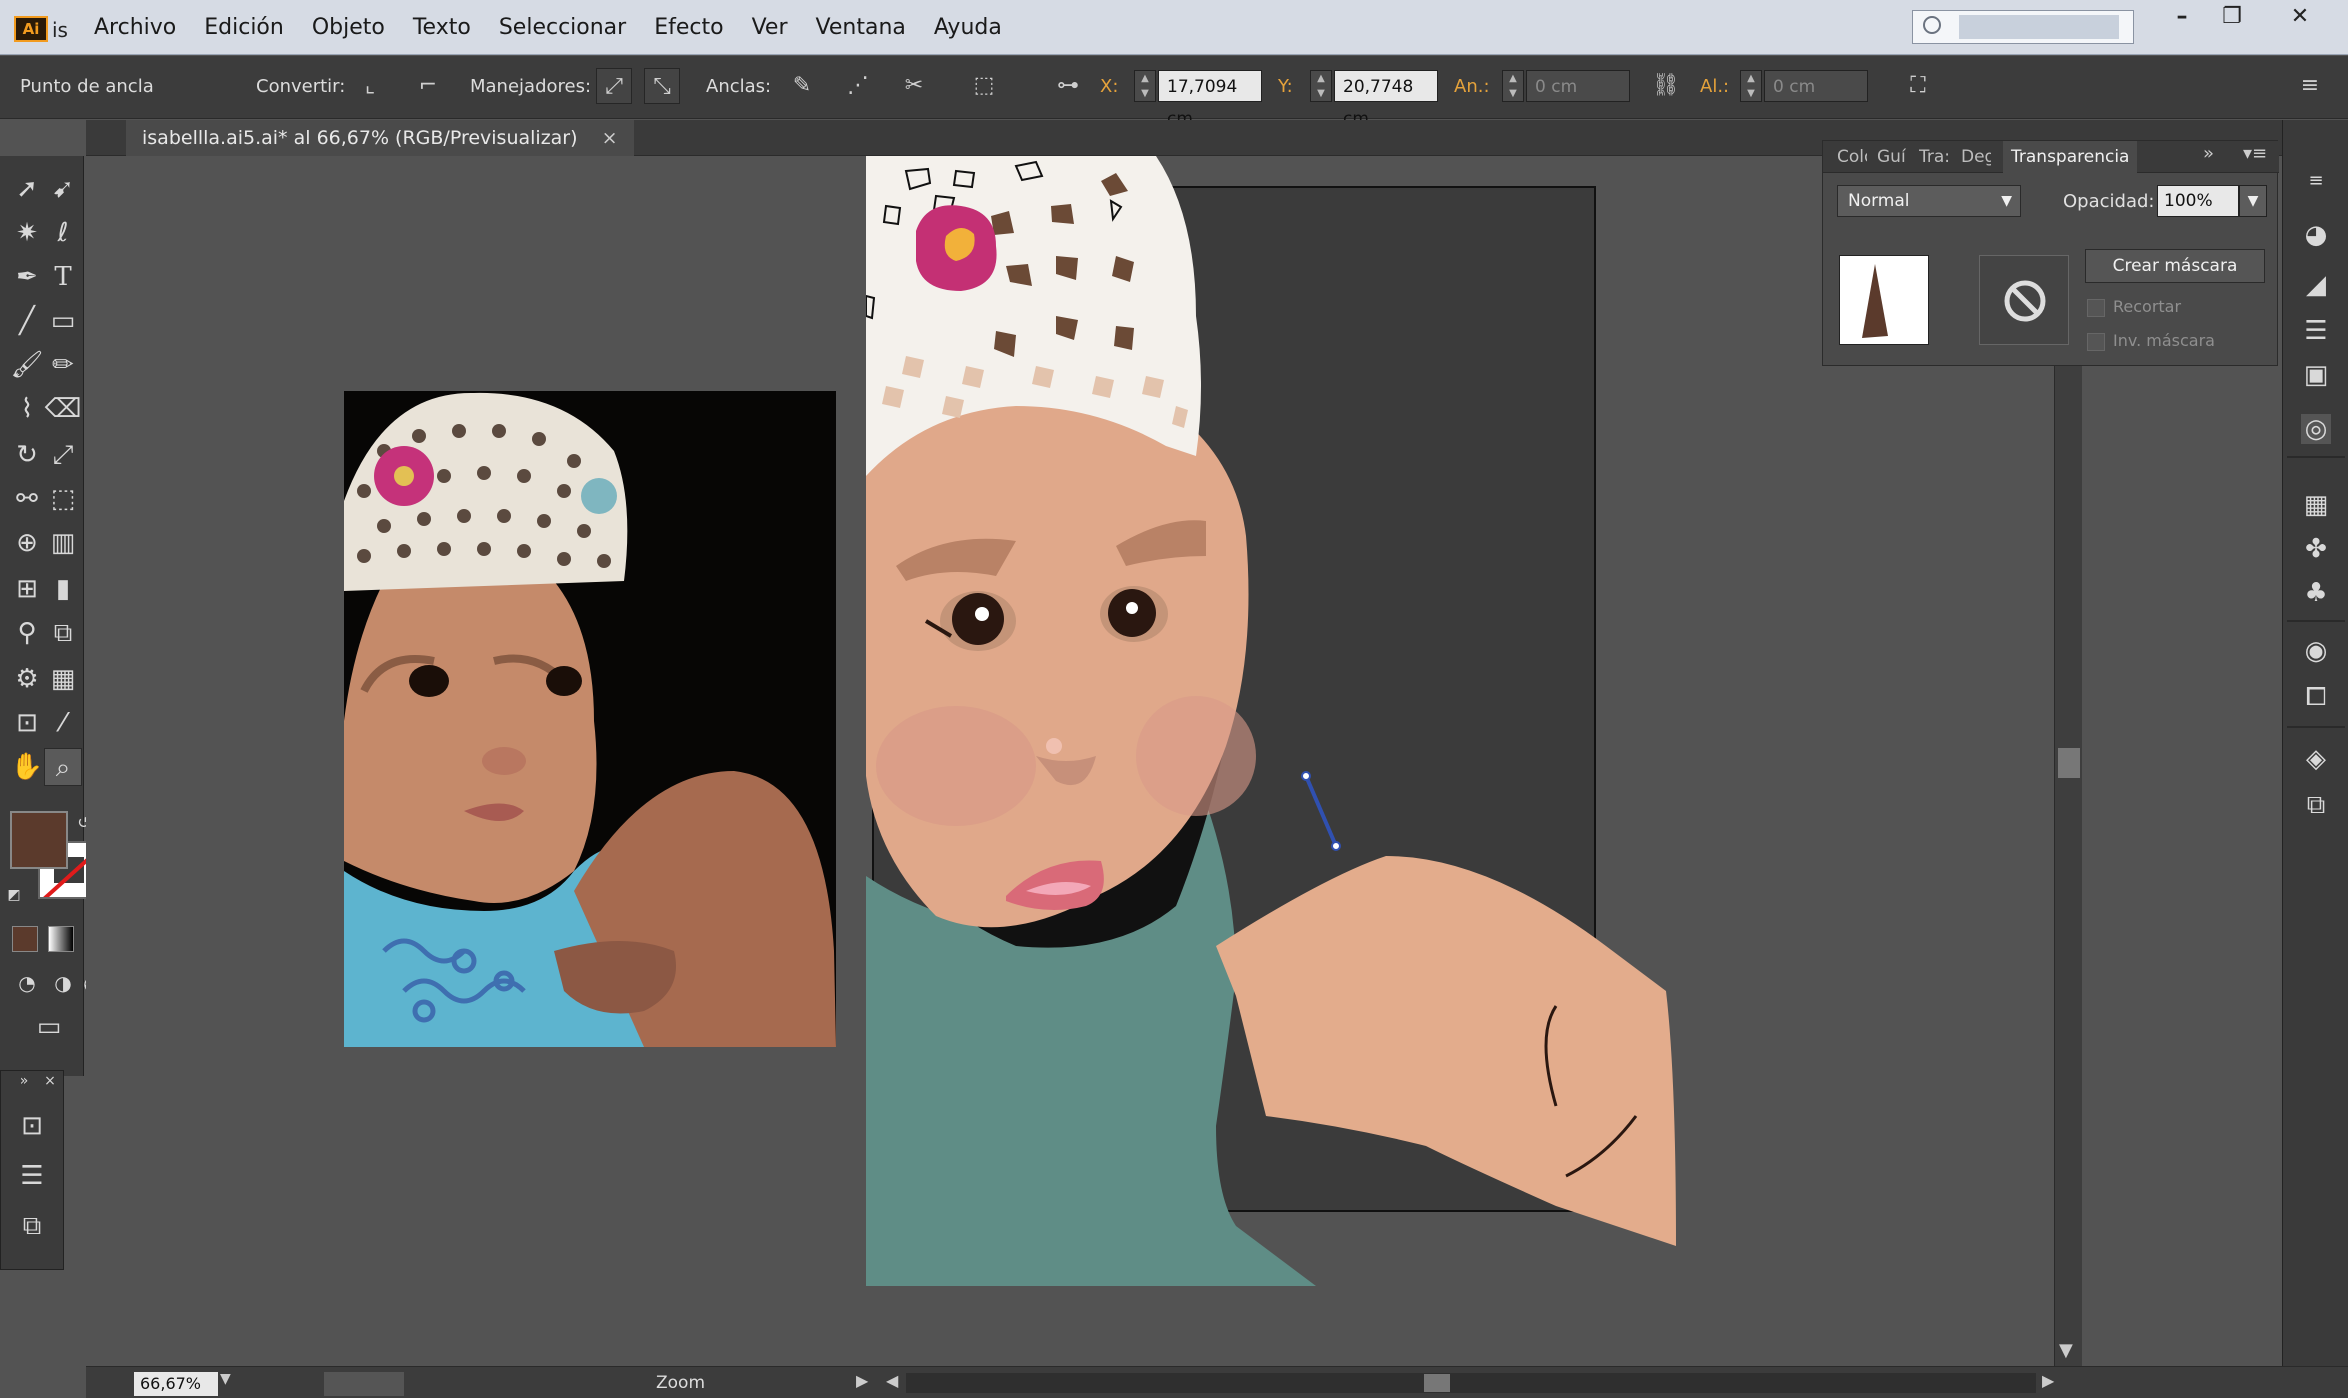 This screenshot has width=2348, height=1398. Describe the element at coordinates (63, 723) in the screenshot. I see `slice-tool-icon: ⁄` at that location.